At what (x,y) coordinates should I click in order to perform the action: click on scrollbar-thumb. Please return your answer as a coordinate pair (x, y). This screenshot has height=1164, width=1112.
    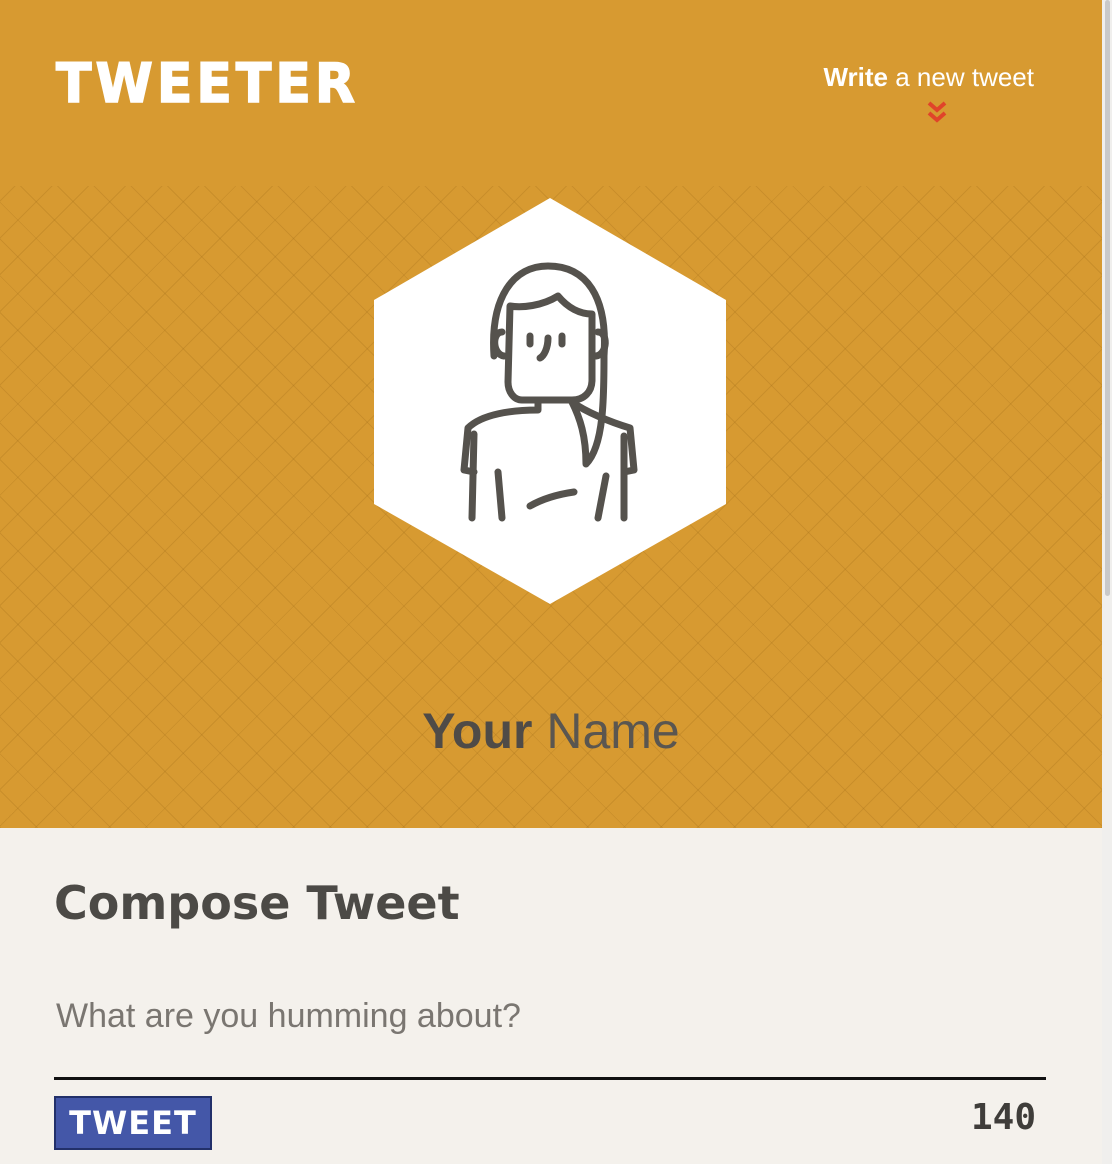
    Looking at the image, I should click on (1107, 298).